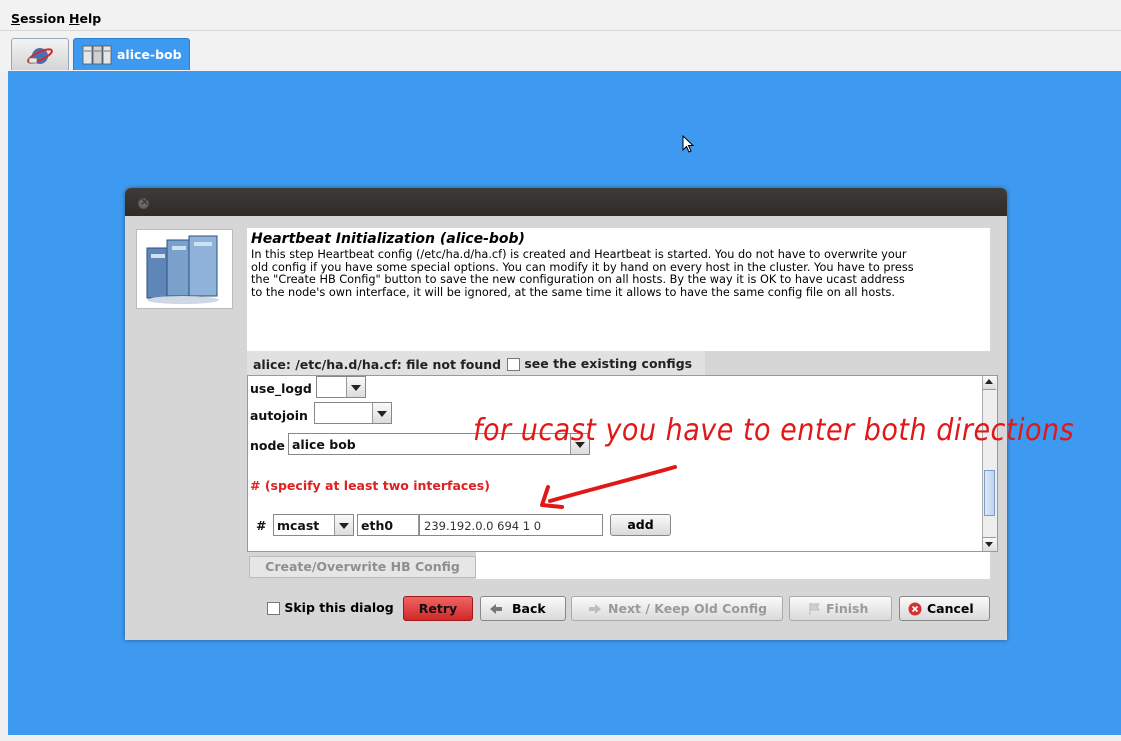 The width and height of the screenshot is (1121, 741). I want to click on tab-alice-bob-label: alice-bob, so click(149, 54).